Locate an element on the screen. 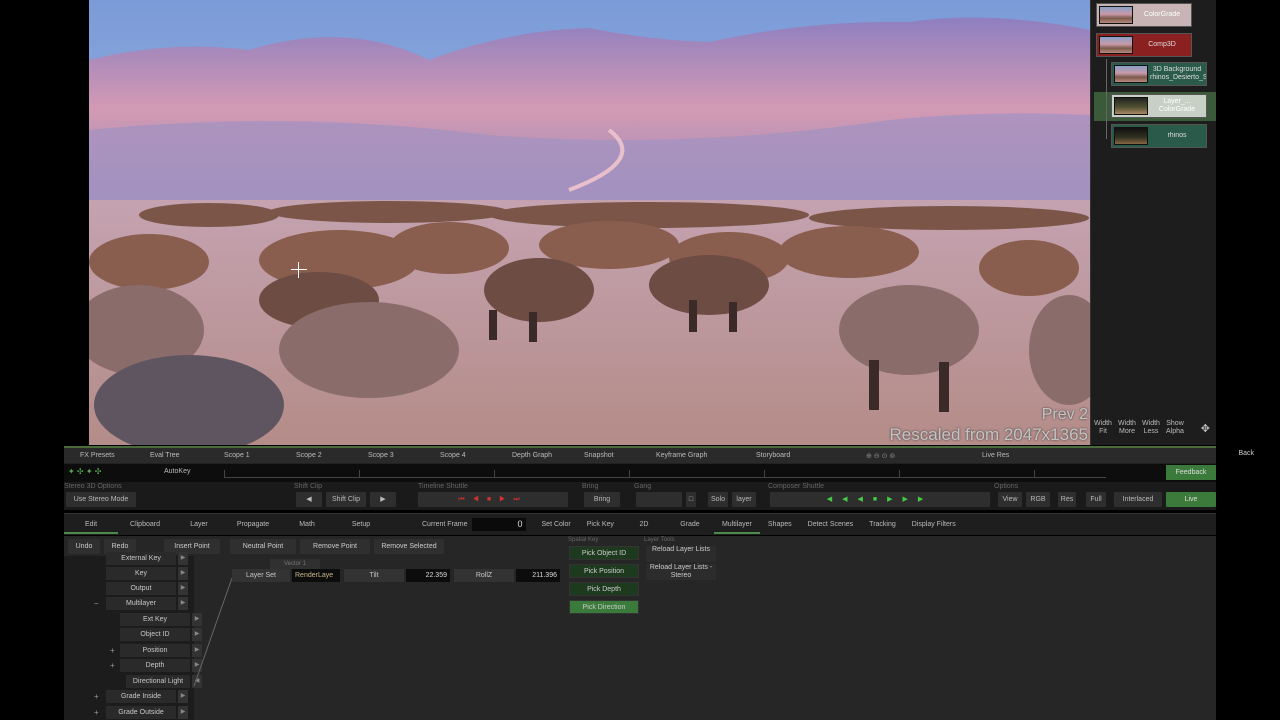 The width and height of the screenshot is (1280, 720). node-layer-colorgrade: Layer_... ColorGrade is located at coordinates (1159, 106).